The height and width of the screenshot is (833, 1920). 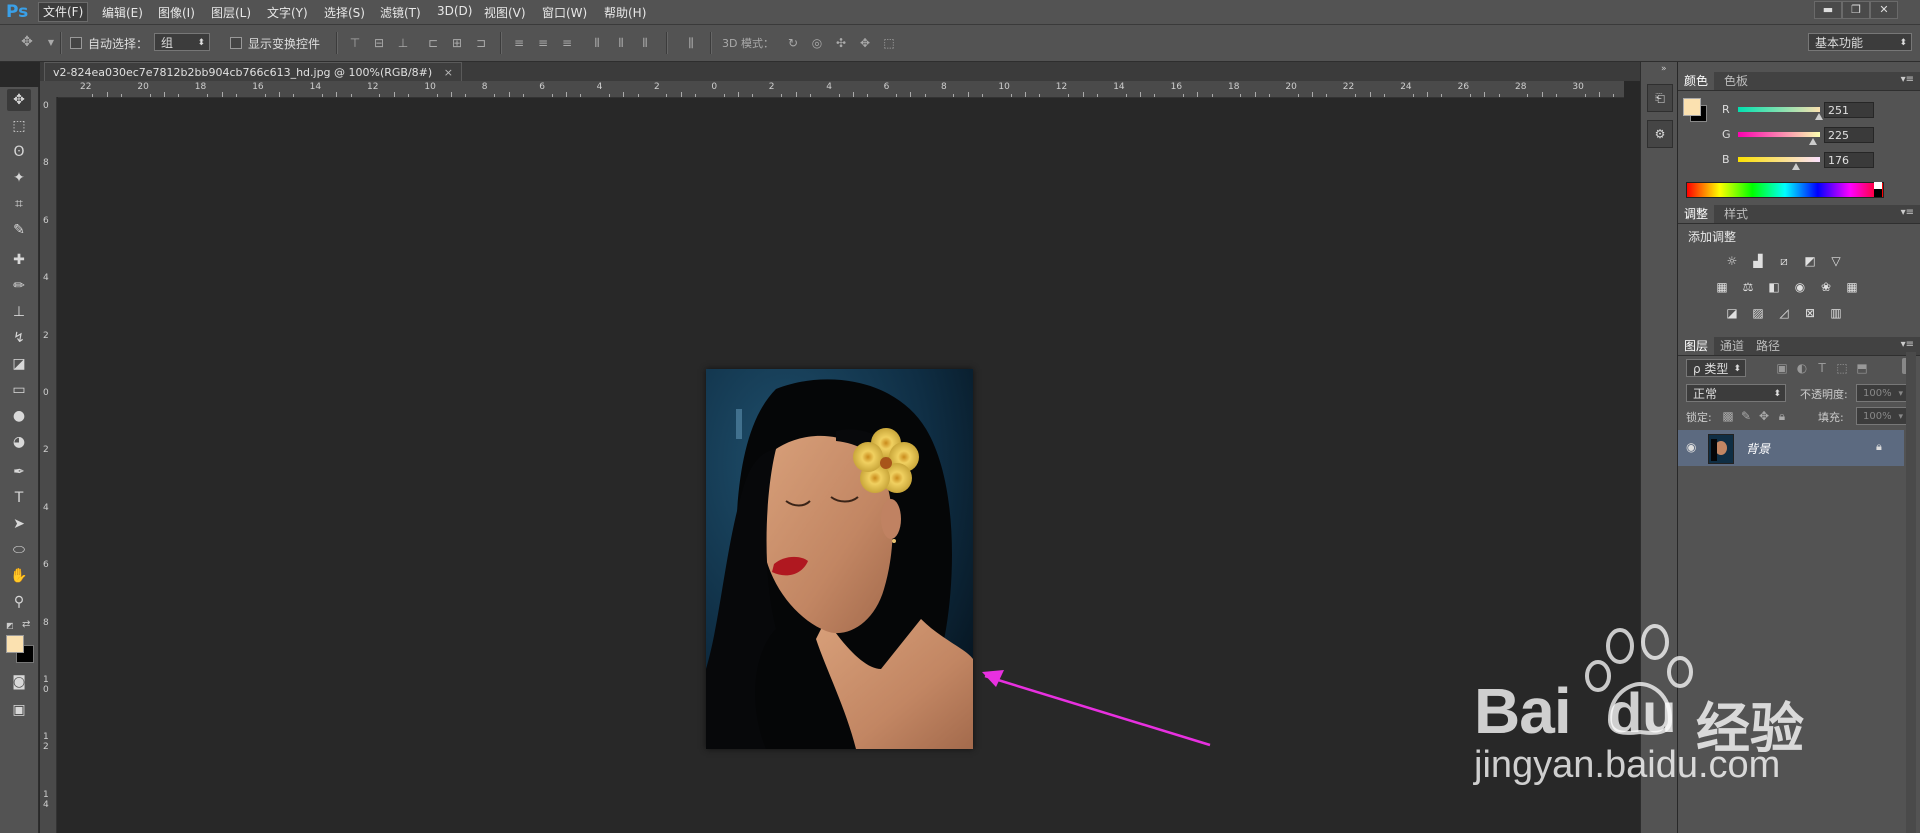 What do you see at coordinates (10, 625) in the screenshot?
I see `default-colors-icon: ◩` at bounding box center [10, 625].